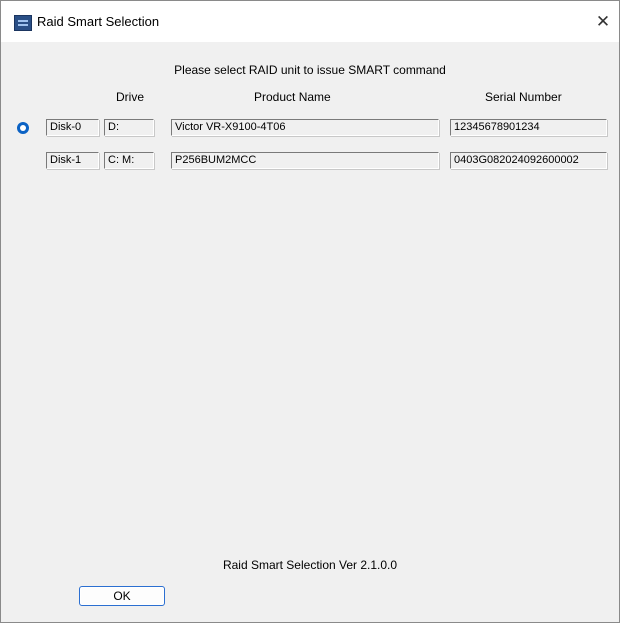 This screenshot has height=623, width=620. I want to click on disk-1-serial-number-field: 0403G082024092600002, so click(528, 160).